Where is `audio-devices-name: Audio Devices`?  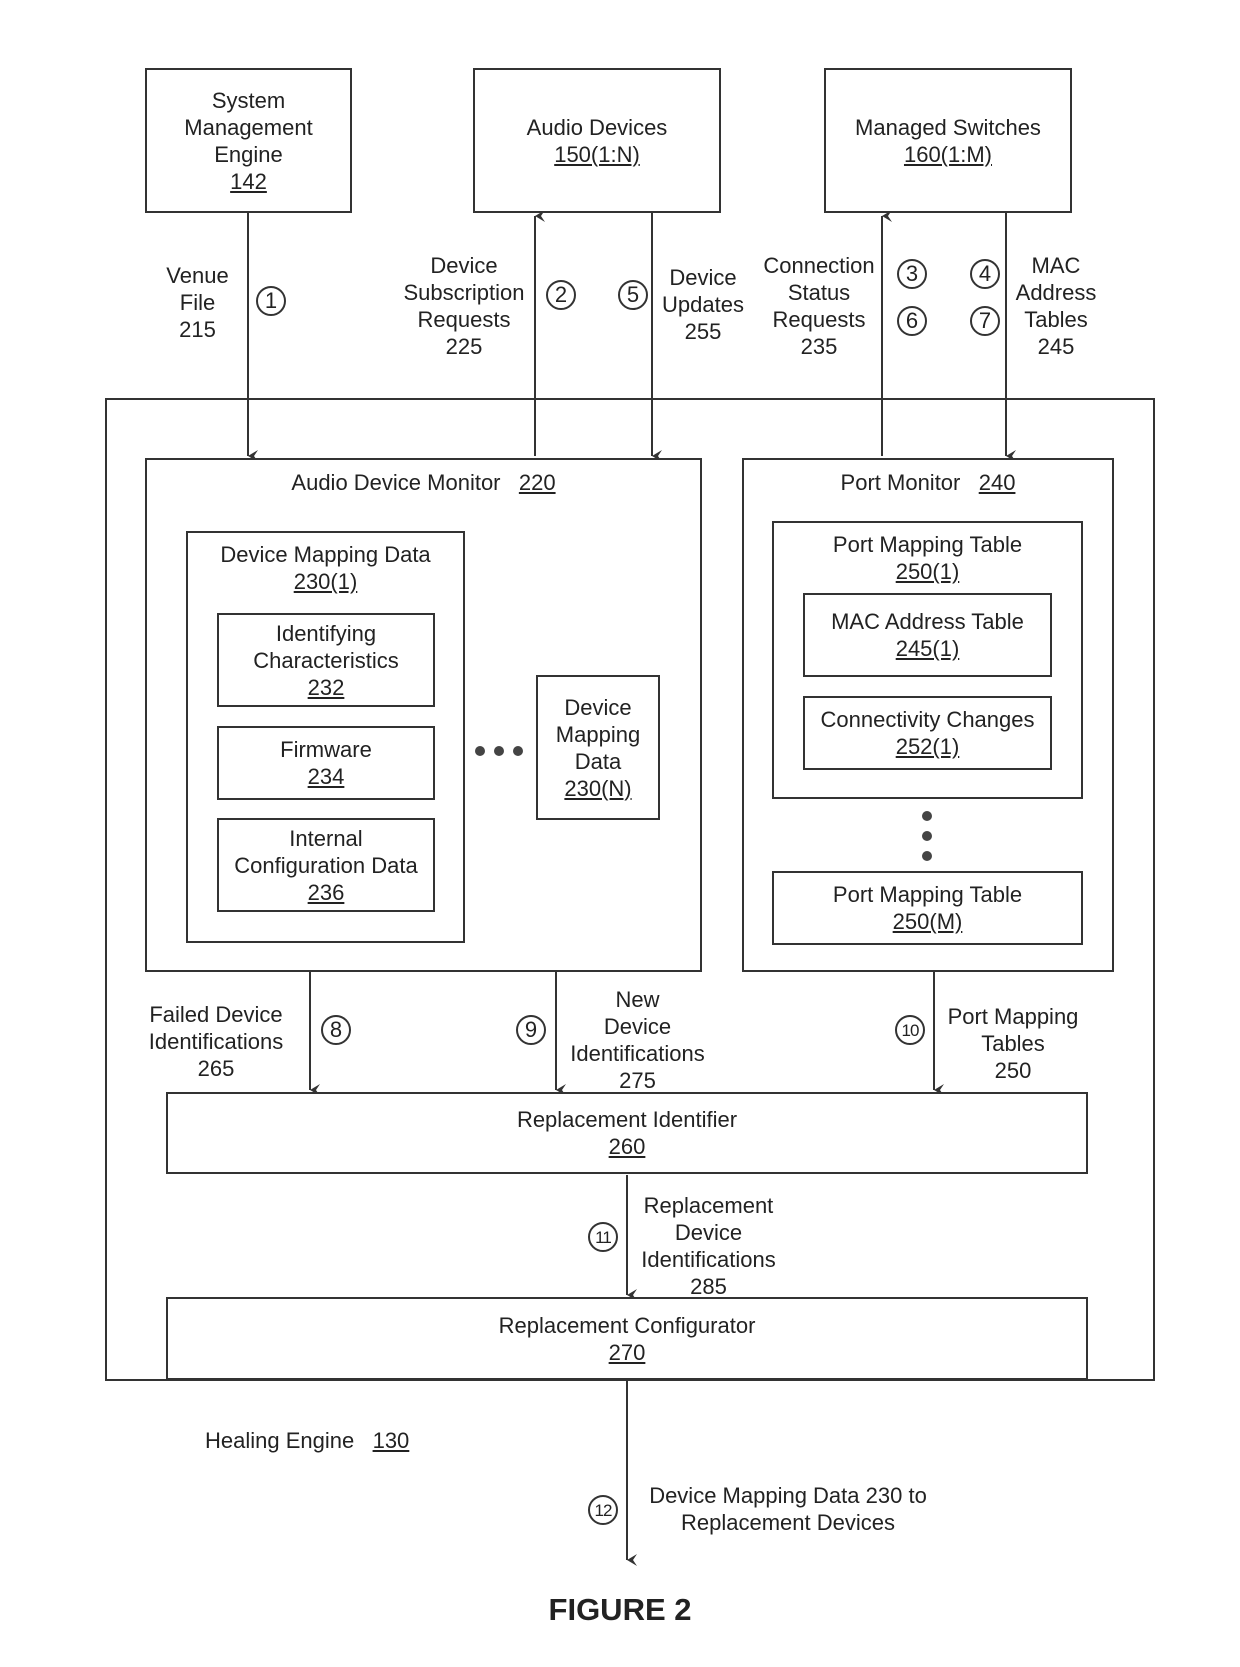 audio-devices-name: Audio Devices is located at coordinates (597, 127).